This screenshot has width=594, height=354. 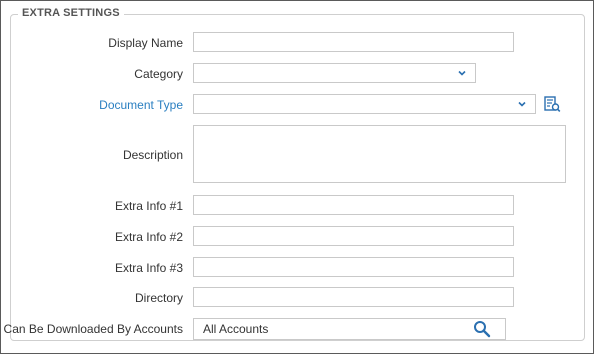 What do you see at coordinates (158, 298) in the screenshot?
I see `directory-label: Directory` at bounding box center [158, 298].